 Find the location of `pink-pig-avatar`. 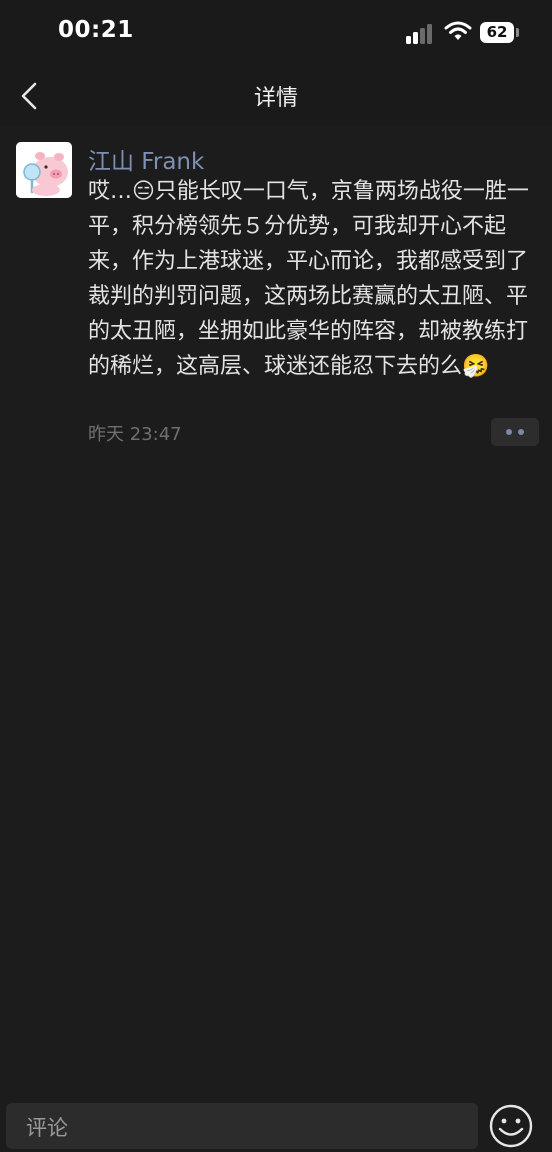

pink-pig-avatar is located at coordinates (44, 170).